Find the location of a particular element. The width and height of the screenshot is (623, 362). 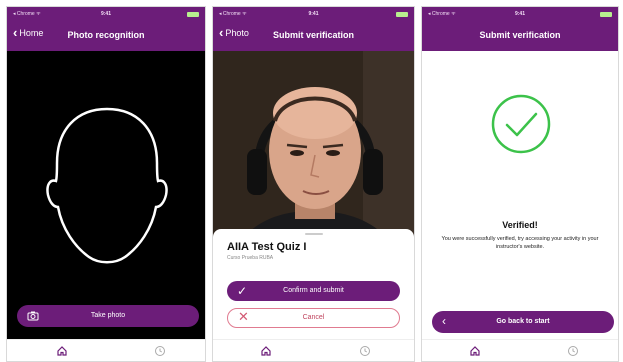

nav-bar: ◂ Chrome ᯤ 9:41 Submit verification is located at coordinates (520, 29).